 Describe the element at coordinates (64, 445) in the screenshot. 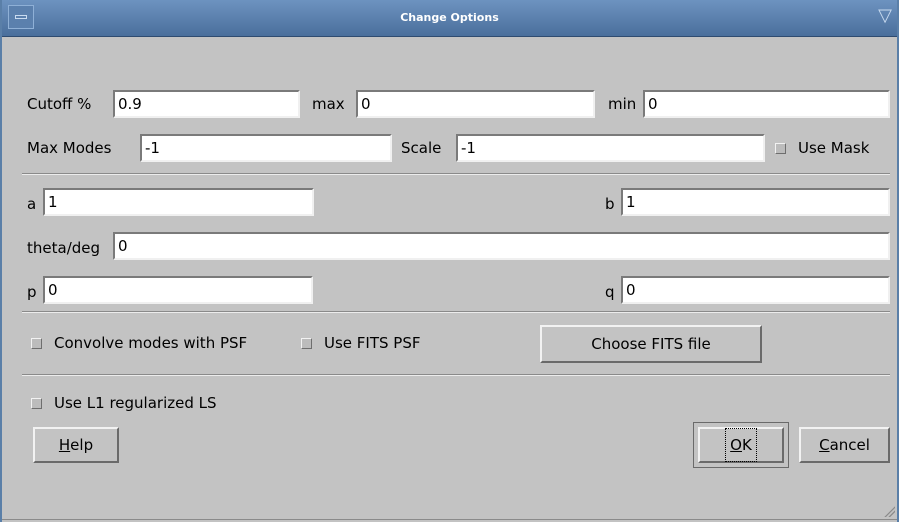

I see `help-mnemonic: H` at that location.